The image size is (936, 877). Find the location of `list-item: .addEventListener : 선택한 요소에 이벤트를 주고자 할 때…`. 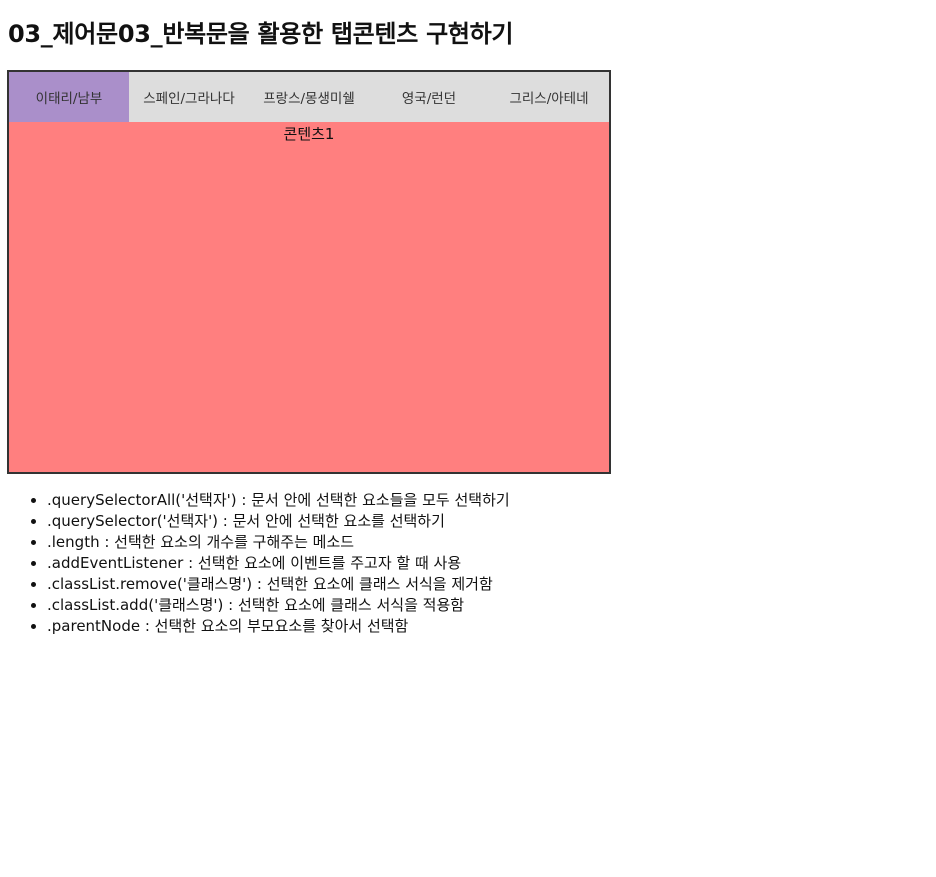

list-item: .addEventListener : 선택한 요소에 이벤트를 주고자 할 때… is located at coordinates (397, 563).